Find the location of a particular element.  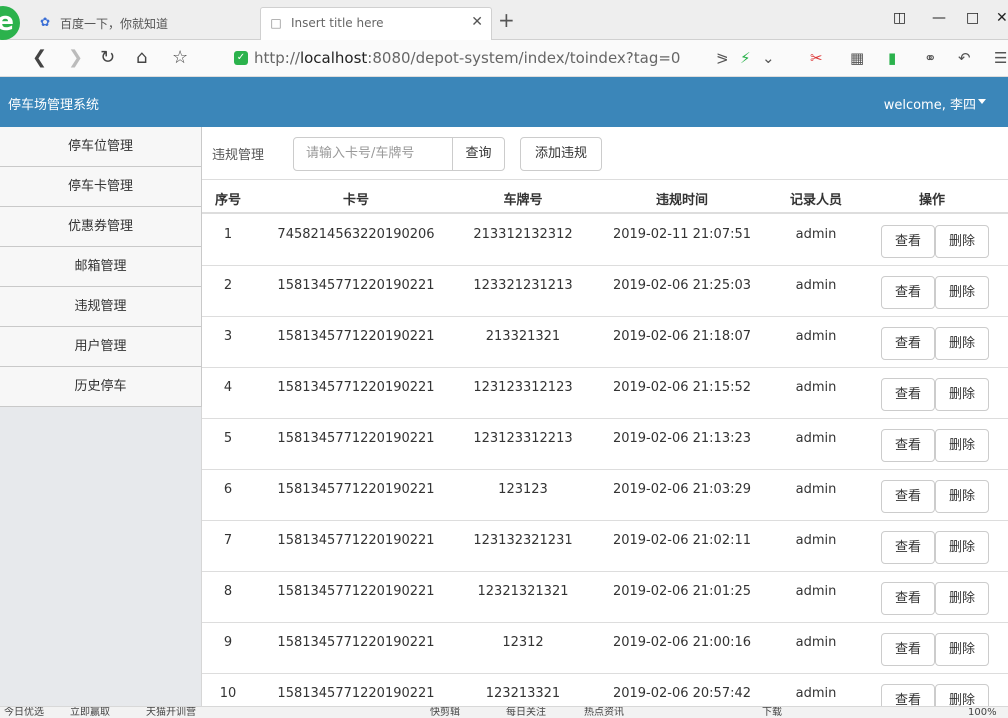

violation-time: 2019-02-06 21:02:11 is located at coordinates (682, 540).